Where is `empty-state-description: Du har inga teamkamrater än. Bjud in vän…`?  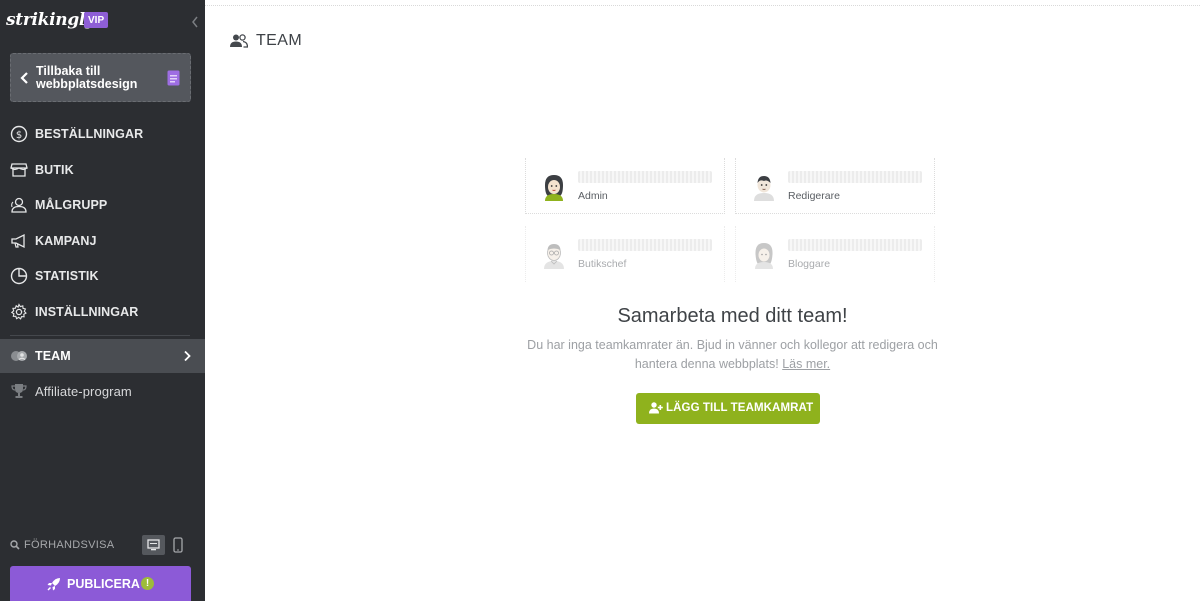 empty-state-description: Du har inga teamkamrater än. Bjud in vän… is located at coordinates (732, 355).